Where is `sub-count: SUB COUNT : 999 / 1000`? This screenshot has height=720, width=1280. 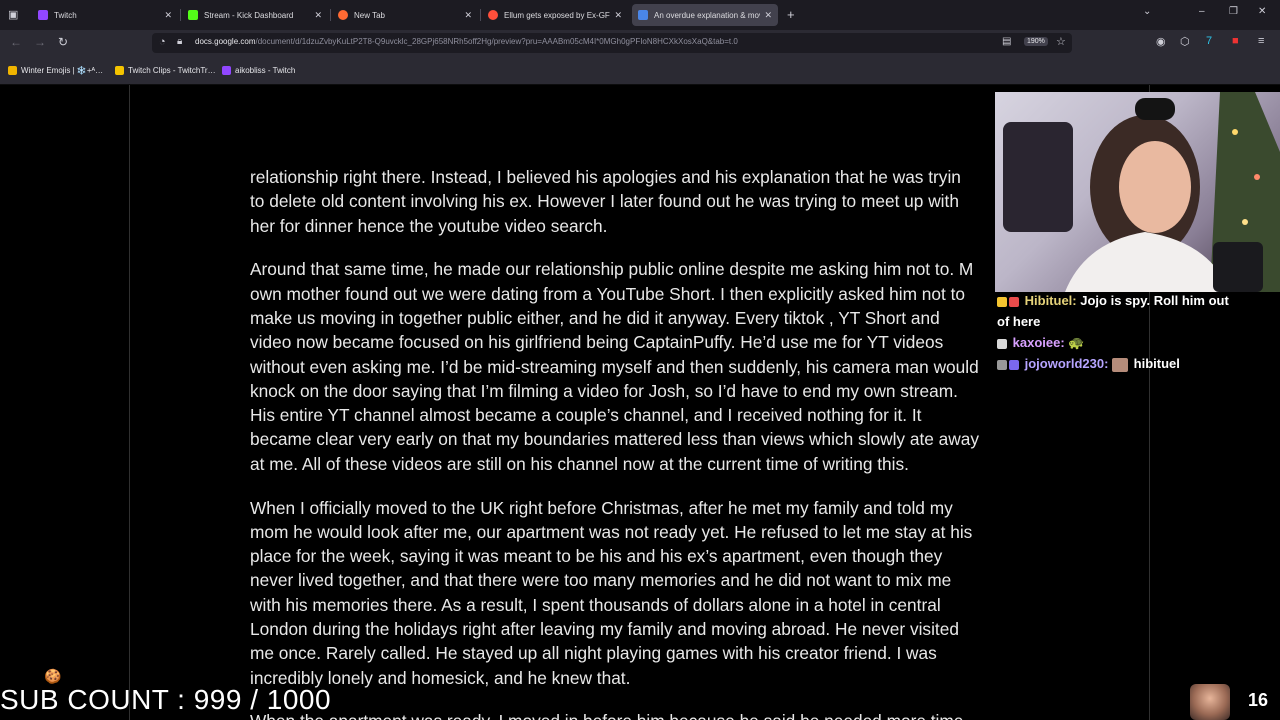
sub-count: SUB COUNT : 999 / 1000 is located at coordinates (166, 699).